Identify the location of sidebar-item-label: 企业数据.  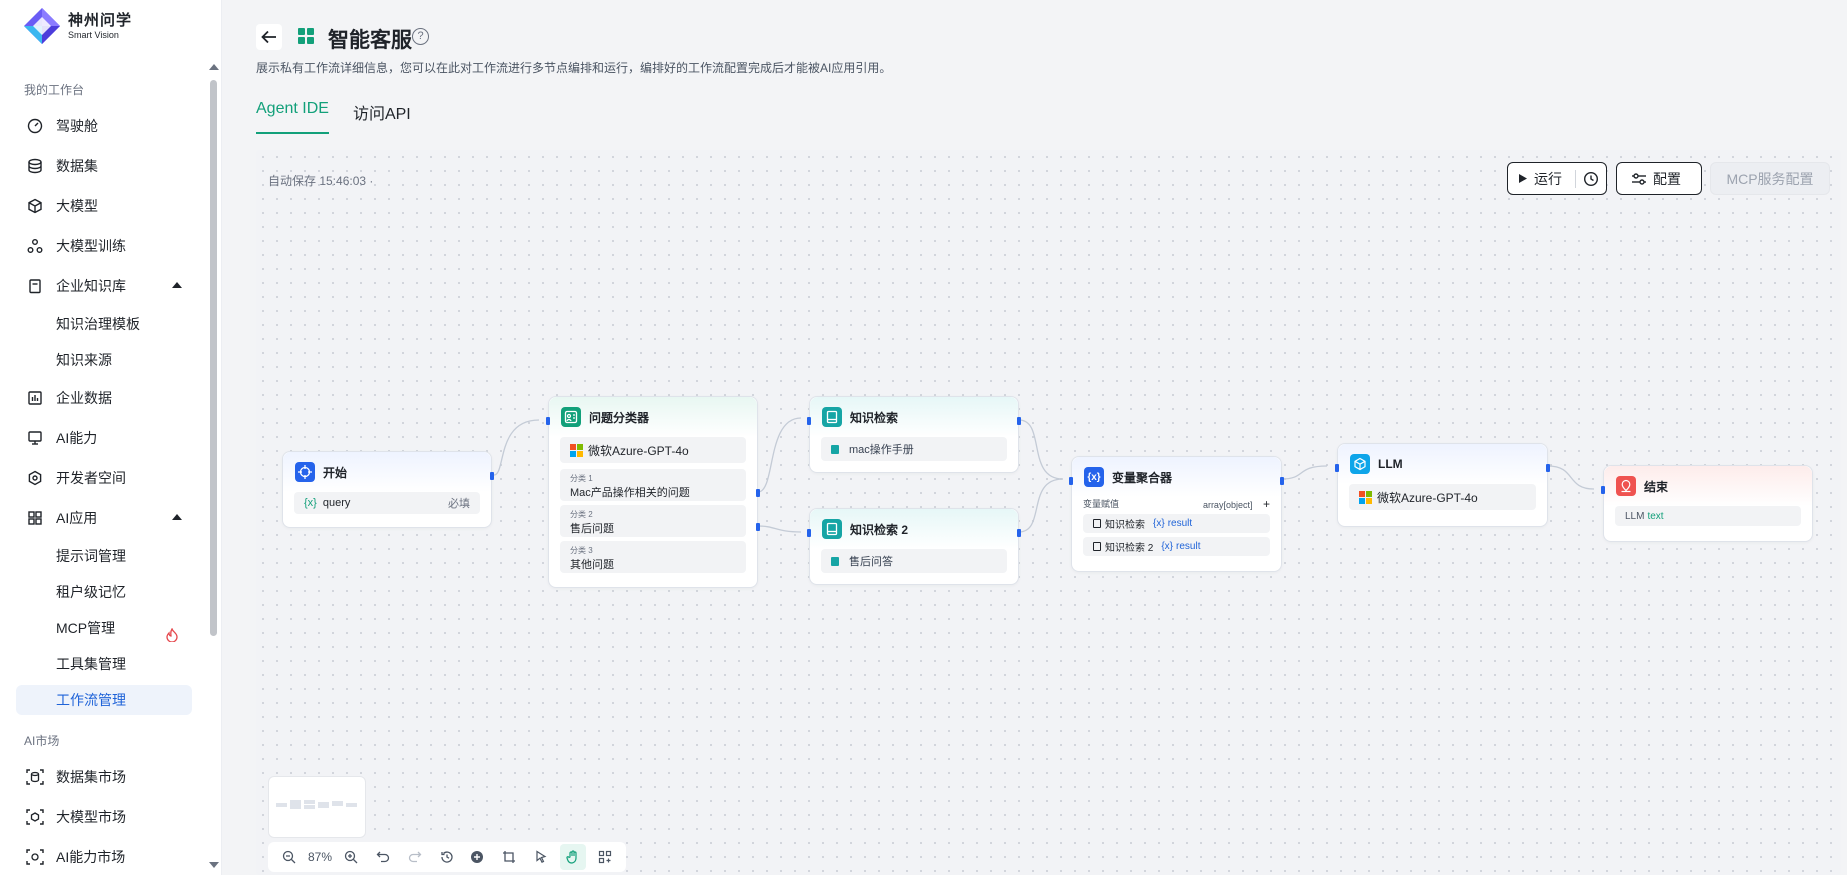
(84, 398).